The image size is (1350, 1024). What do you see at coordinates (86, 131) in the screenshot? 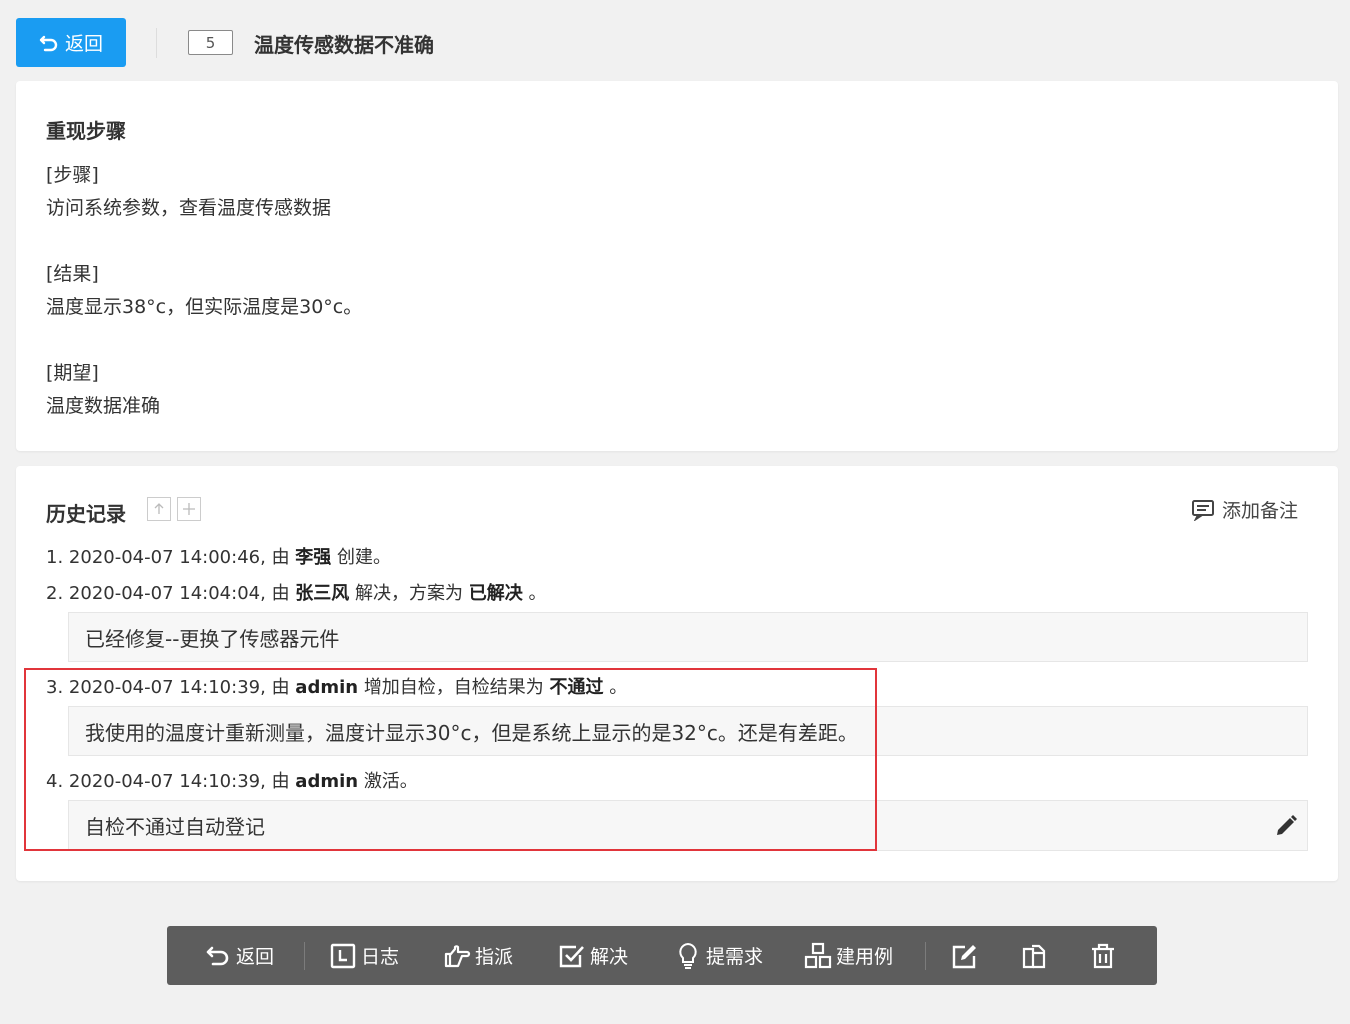
I see `steps-title: 重现步骤` at bounding box center [86, 131].